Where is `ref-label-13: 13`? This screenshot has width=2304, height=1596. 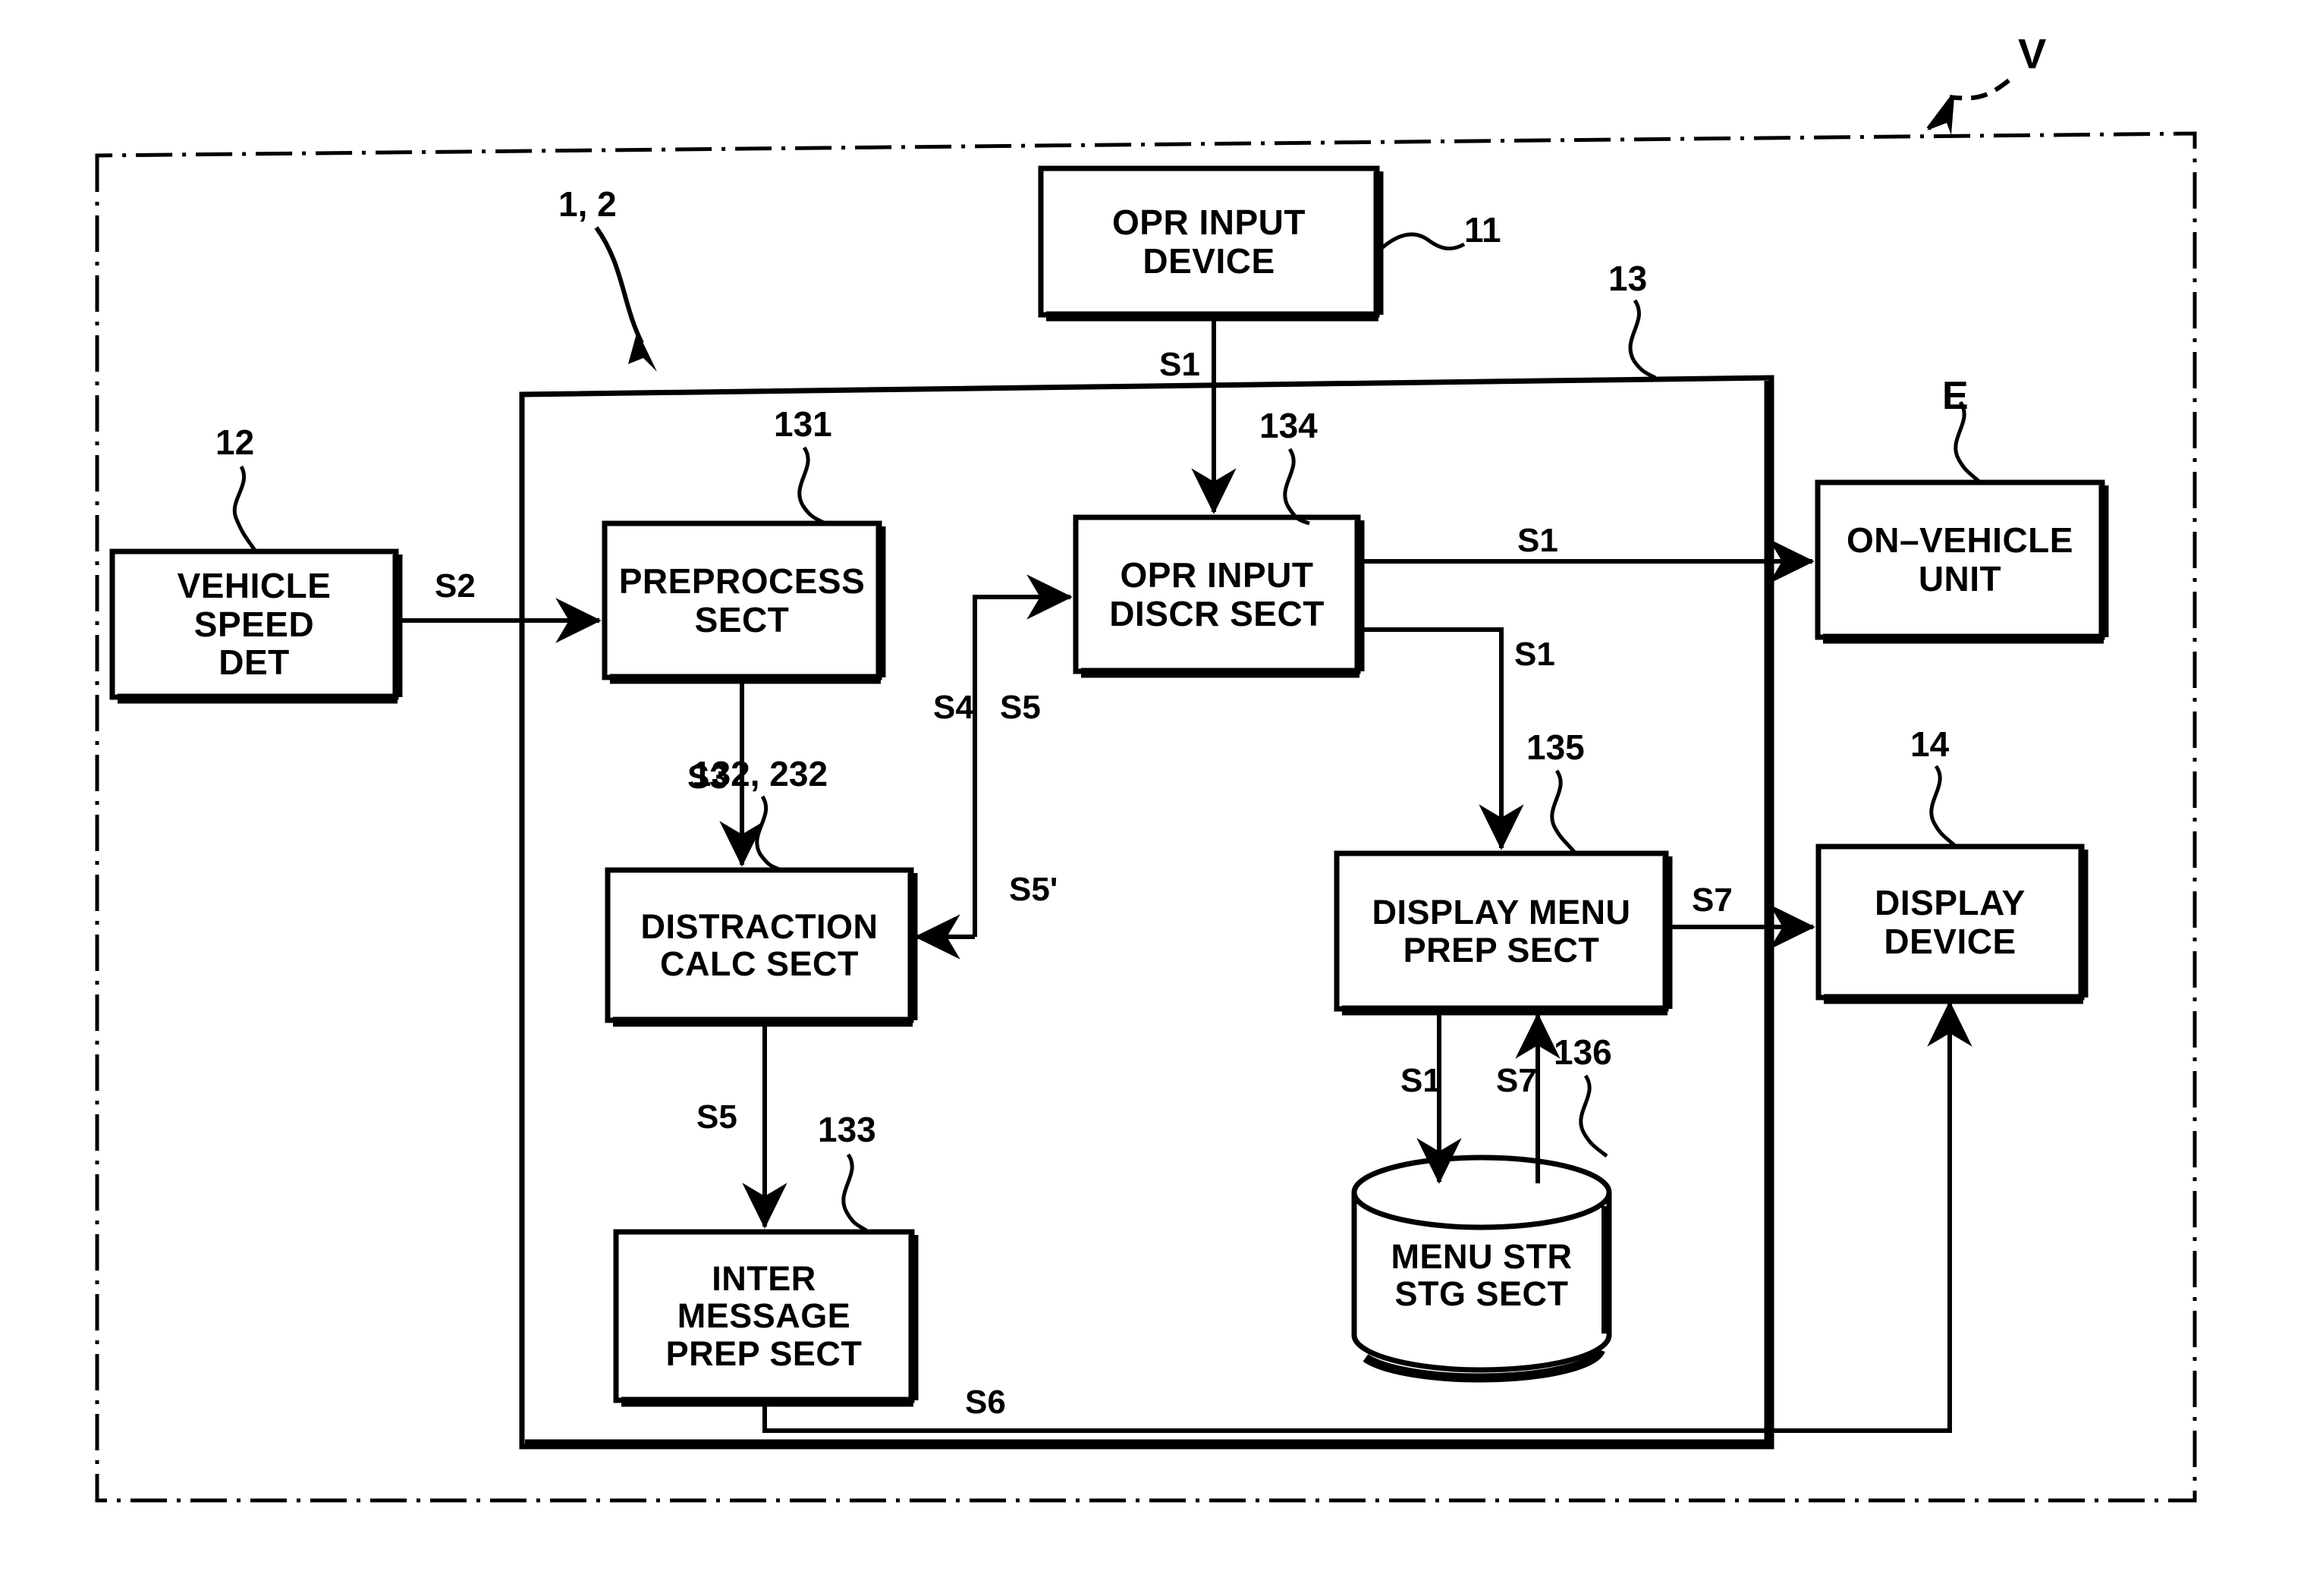
ref-label-13: 13 is located at coordinates (1628, 278).